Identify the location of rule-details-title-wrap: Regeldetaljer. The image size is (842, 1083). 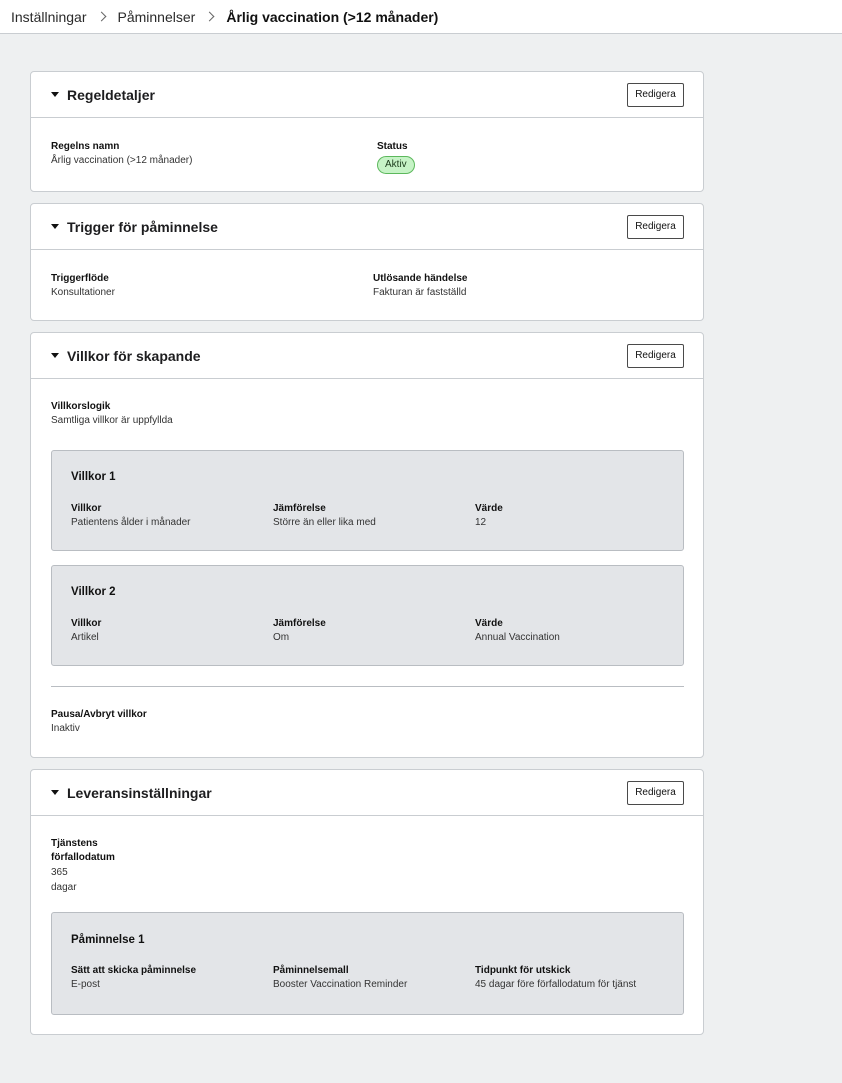
(103, 95).